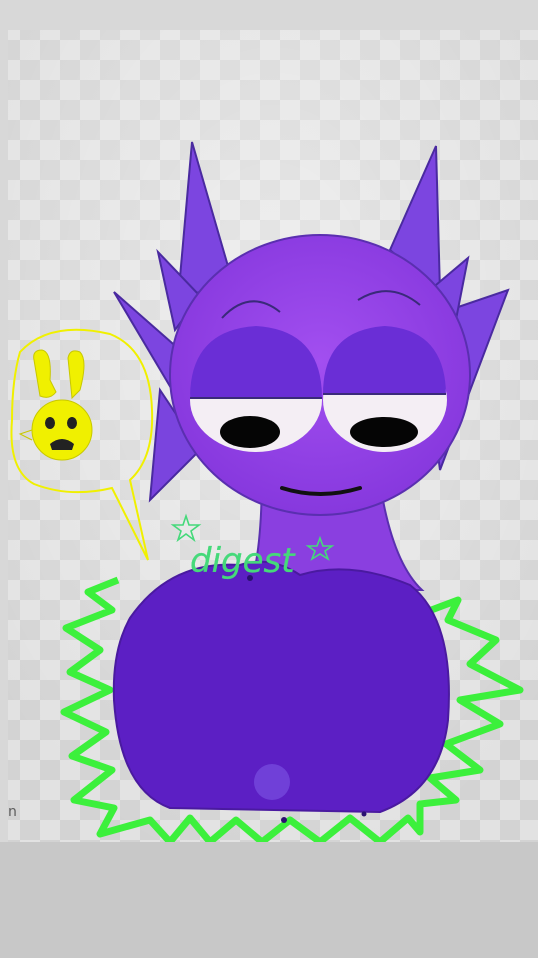  I want to click on stray-letter: n, so click(12, 812).